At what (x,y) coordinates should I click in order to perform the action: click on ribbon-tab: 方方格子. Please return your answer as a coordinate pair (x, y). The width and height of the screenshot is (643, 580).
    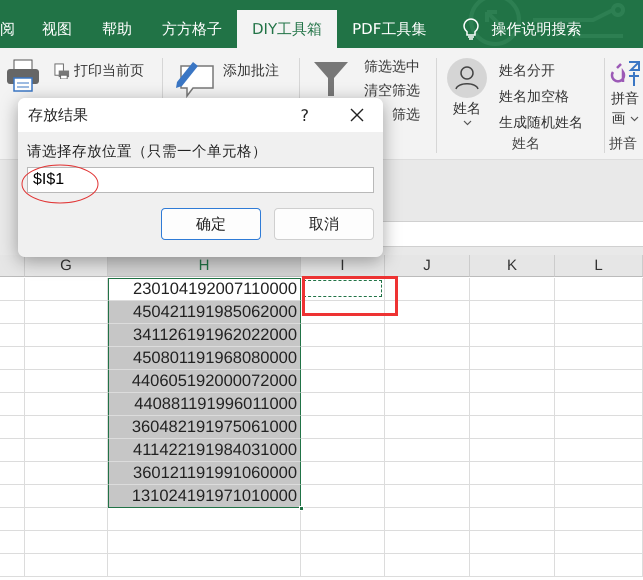
    Looking at the image, I should click on (192, 29).